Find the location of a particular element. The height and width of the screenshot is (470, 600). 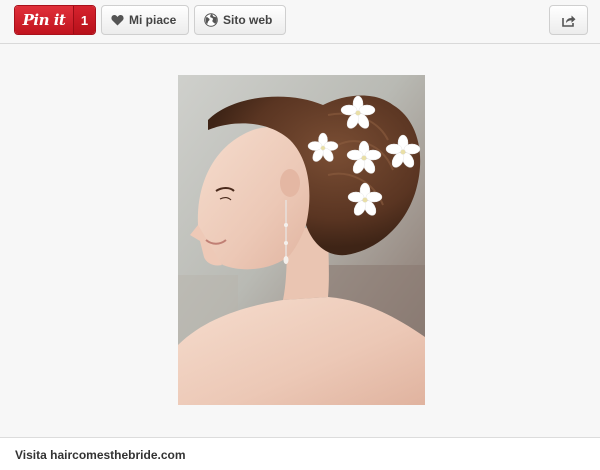

heart-icon is located at coordinates (117, 20).